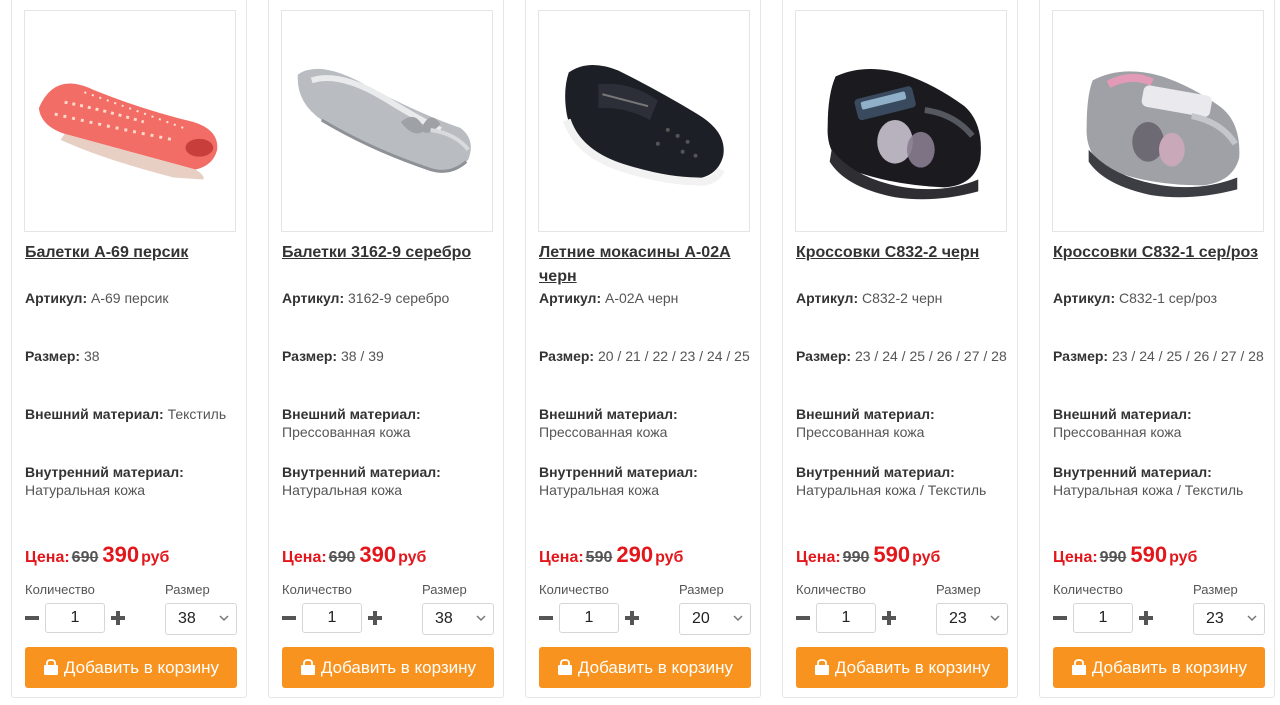  What do you see at coordinates (1168, 298) in the screenshot?
I see `article-value: С832-1 сер/роз` at bounding box center [1168, 298].